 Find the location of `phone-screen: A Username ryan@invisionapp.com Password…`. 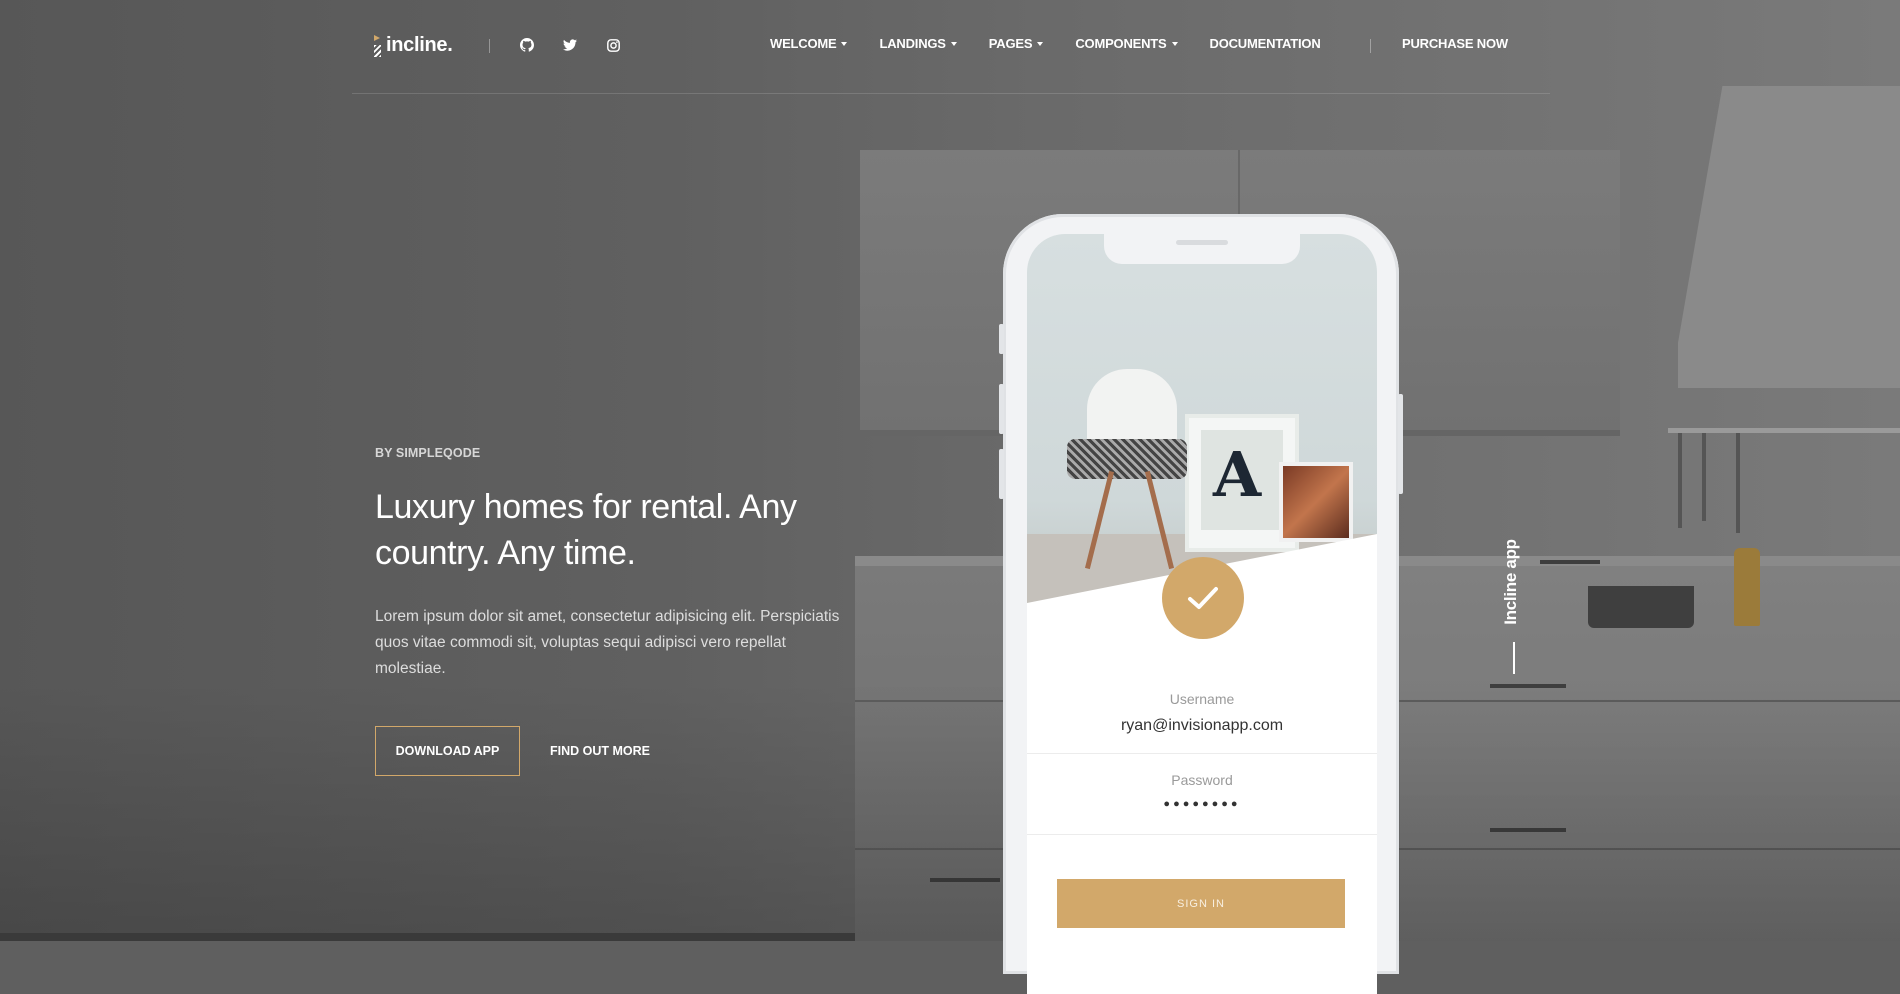

phone-screen: A Username ryan@invisionapp.com Password… is located at coordinates (1202, 614).